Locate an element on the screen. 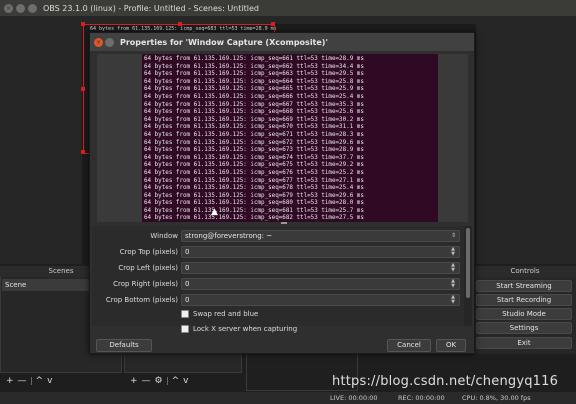 This screenshot has width=576, height=404. window-select: strong@foreverstrong: ~ ⇕ is located at coordinates (320, 236).